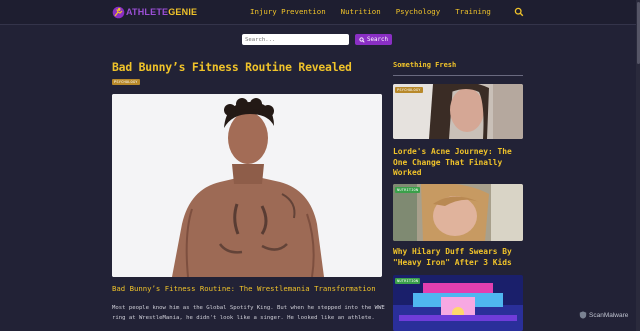  What do you see at coordinates (377, 39) in the screenshot?
I see `search-button-label: Search` at bounding box center [377, 39].